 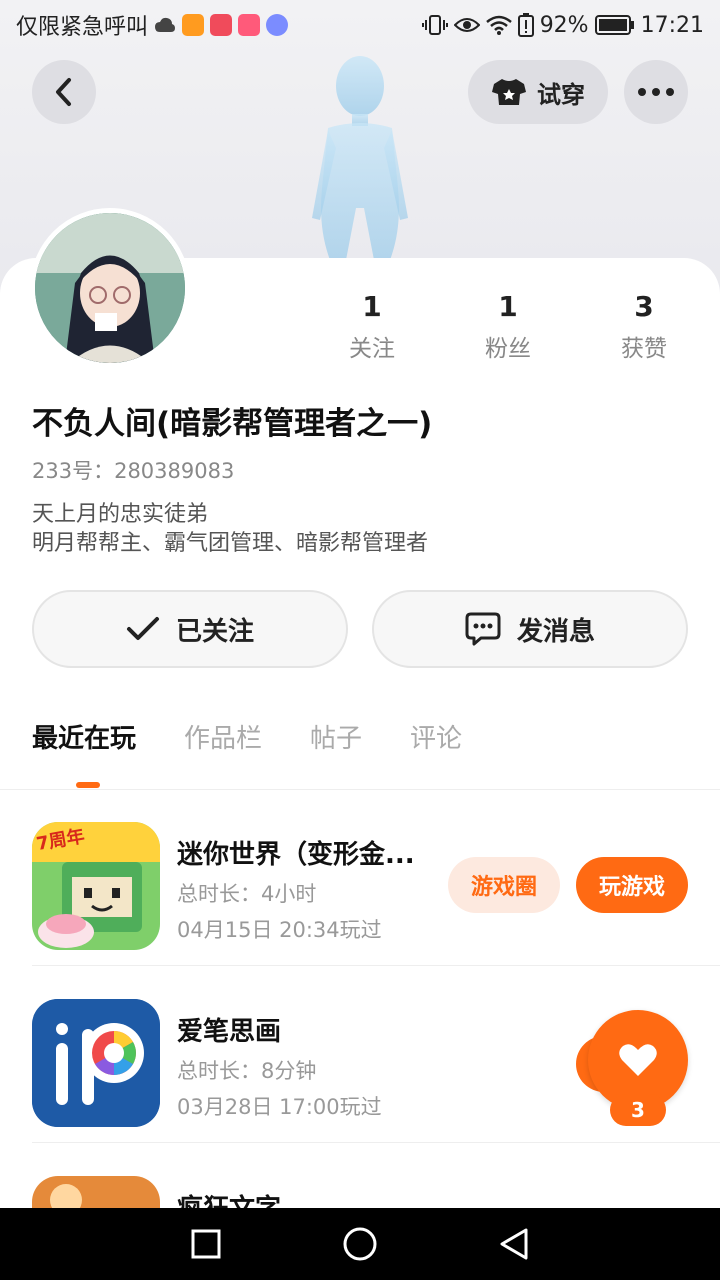 I want to click on store-app-icon, so click(x=249, y=25).